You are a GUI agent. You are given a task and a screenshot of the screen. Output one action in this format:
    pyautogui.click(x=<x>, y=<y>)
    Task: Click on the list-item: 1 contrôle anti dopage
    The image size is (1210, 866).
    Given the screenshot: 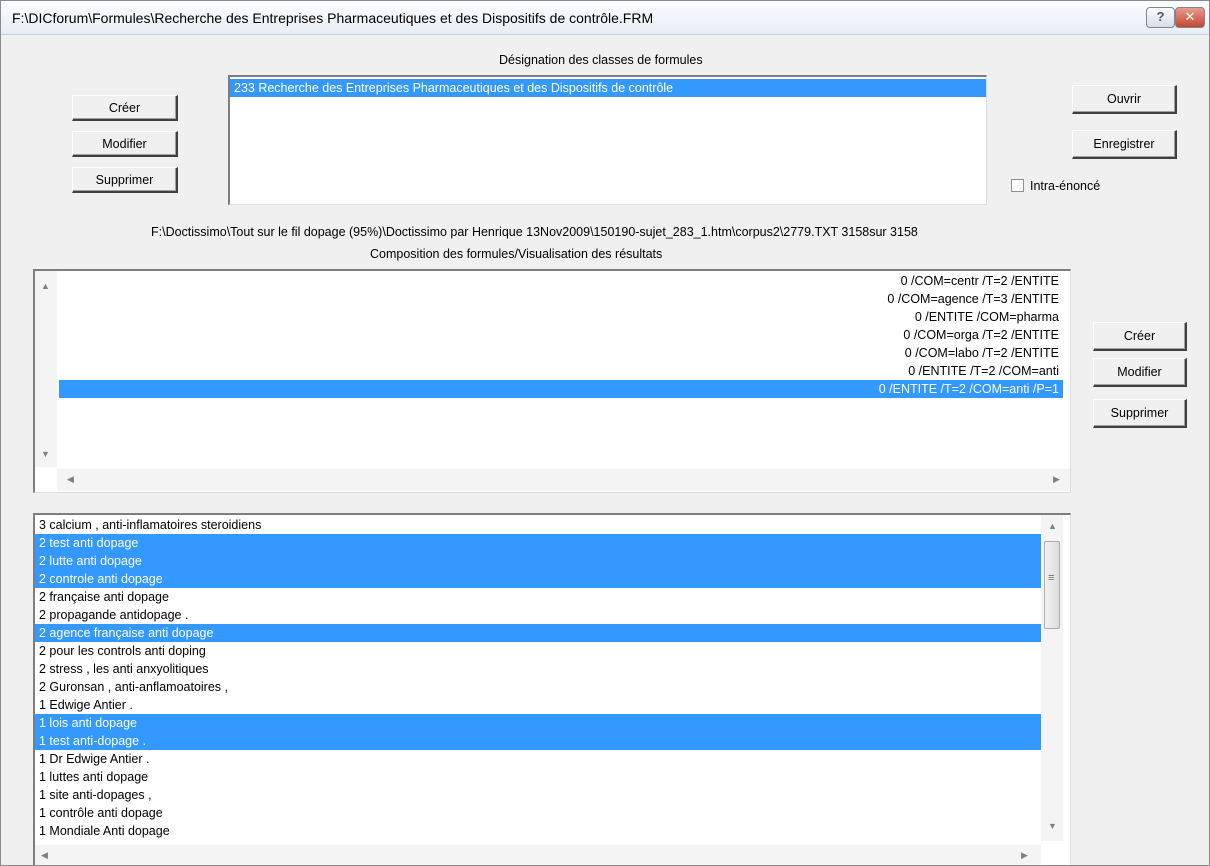 What is the action you would take?
    pyautogui.click(x=539, y=813)
    